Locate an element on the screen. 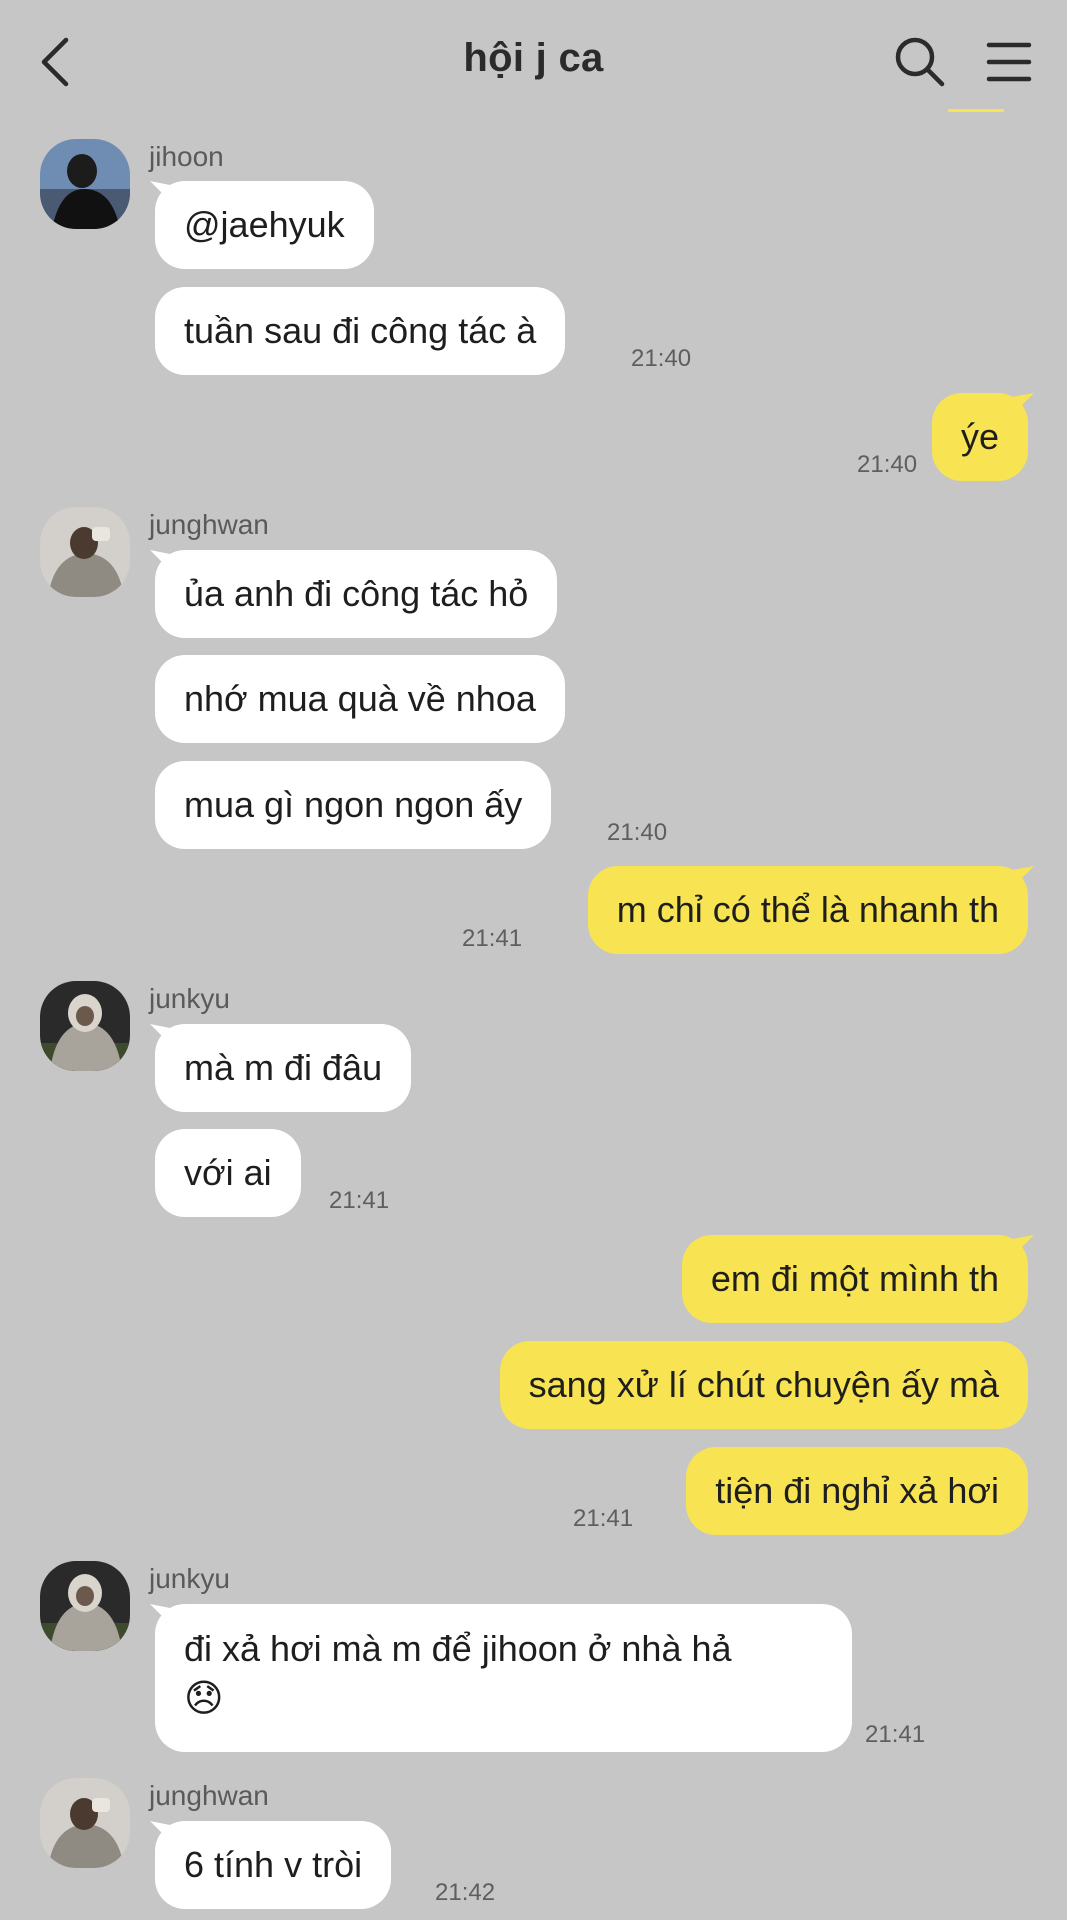  message-bubble: nhớ mua quà về nhoa is located at coordinates (360, 699).